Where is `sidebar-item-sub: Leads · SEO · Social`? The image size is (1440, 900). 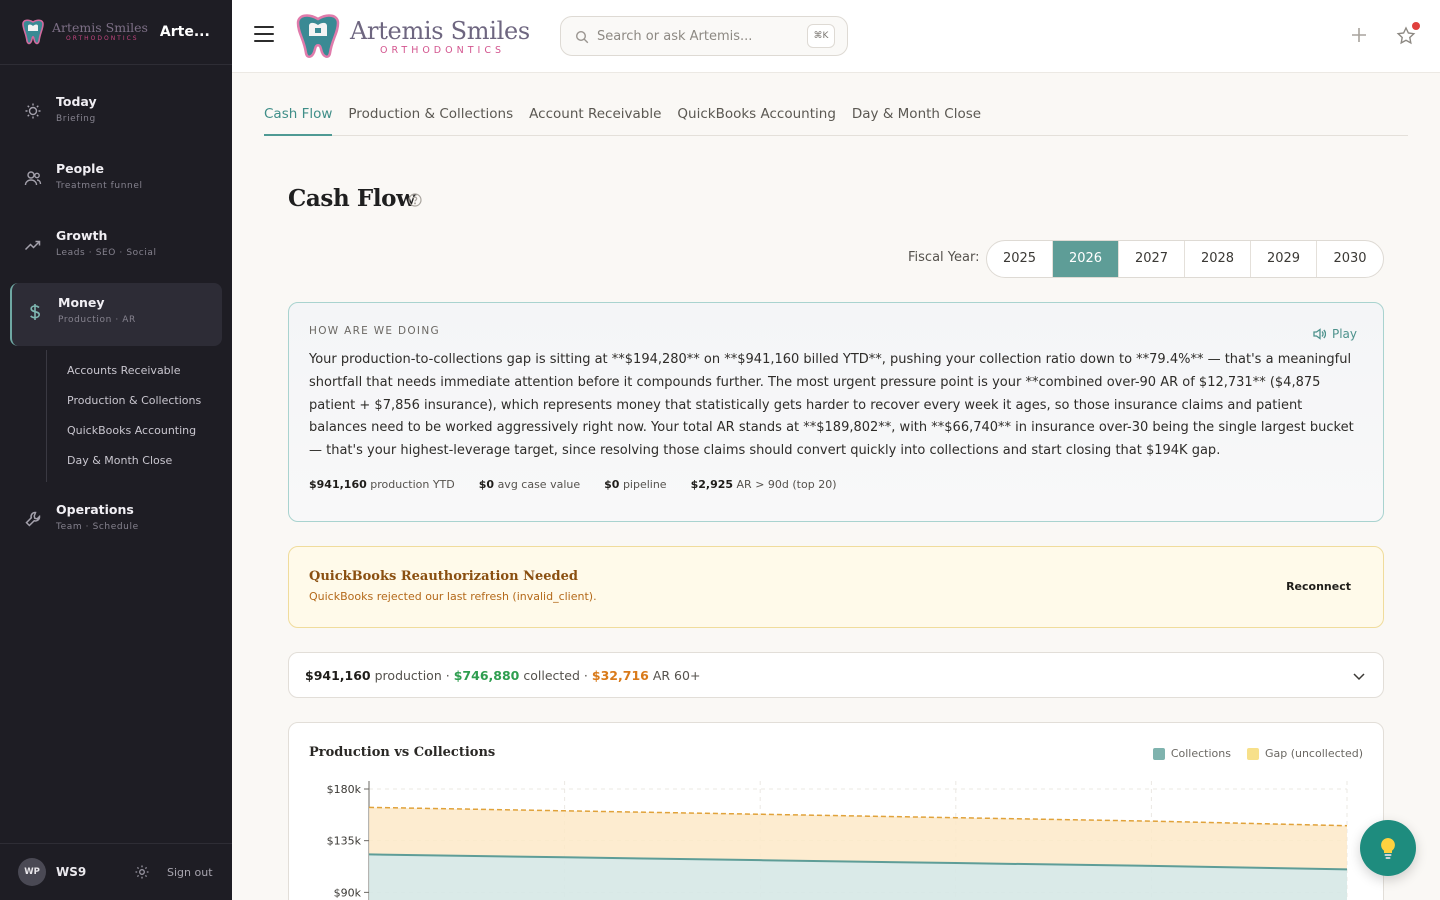 sidebar-item-sub: Leads · SEO · Social is located at coordinates (106, 253).